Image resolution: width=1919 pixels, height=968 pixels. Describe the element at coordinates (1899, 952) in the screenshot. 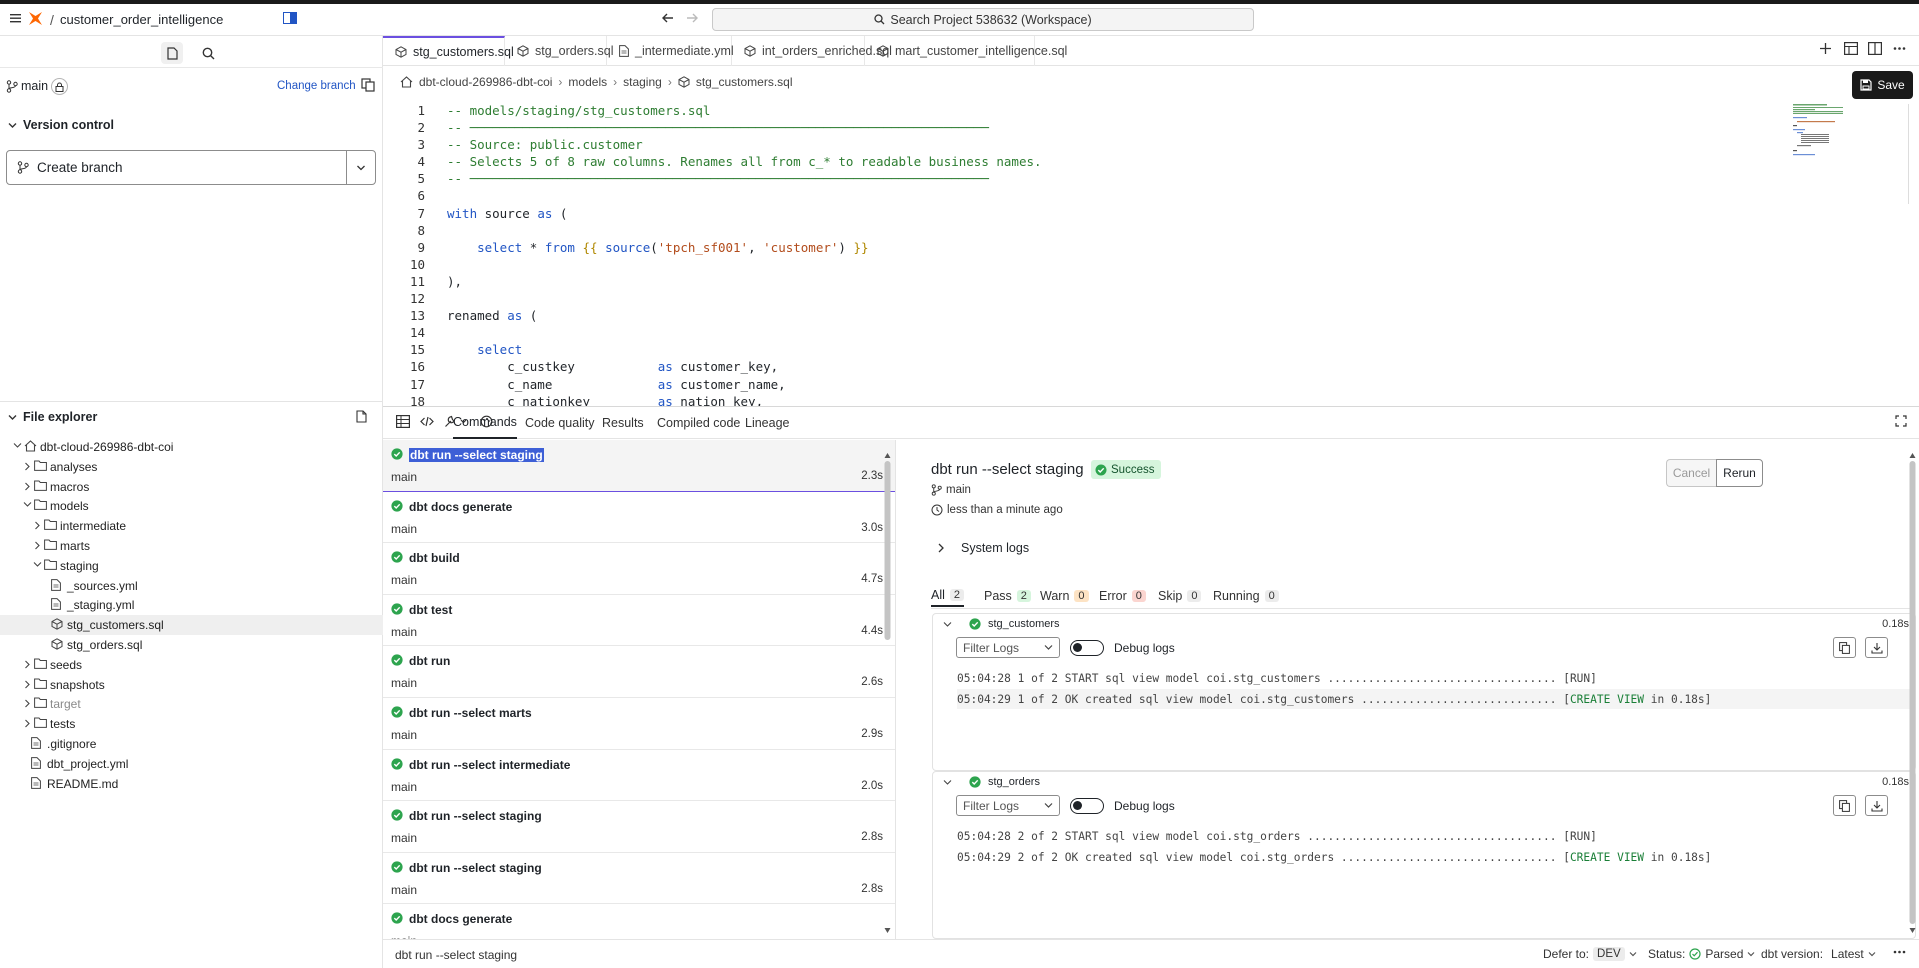

I see `more-options-icon` at that location.